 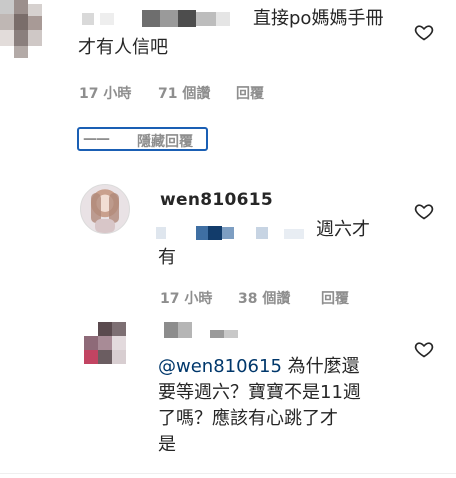 I want to click on comment-text-line1: @wen810615 為什麼還, so click(x=259, y=367).